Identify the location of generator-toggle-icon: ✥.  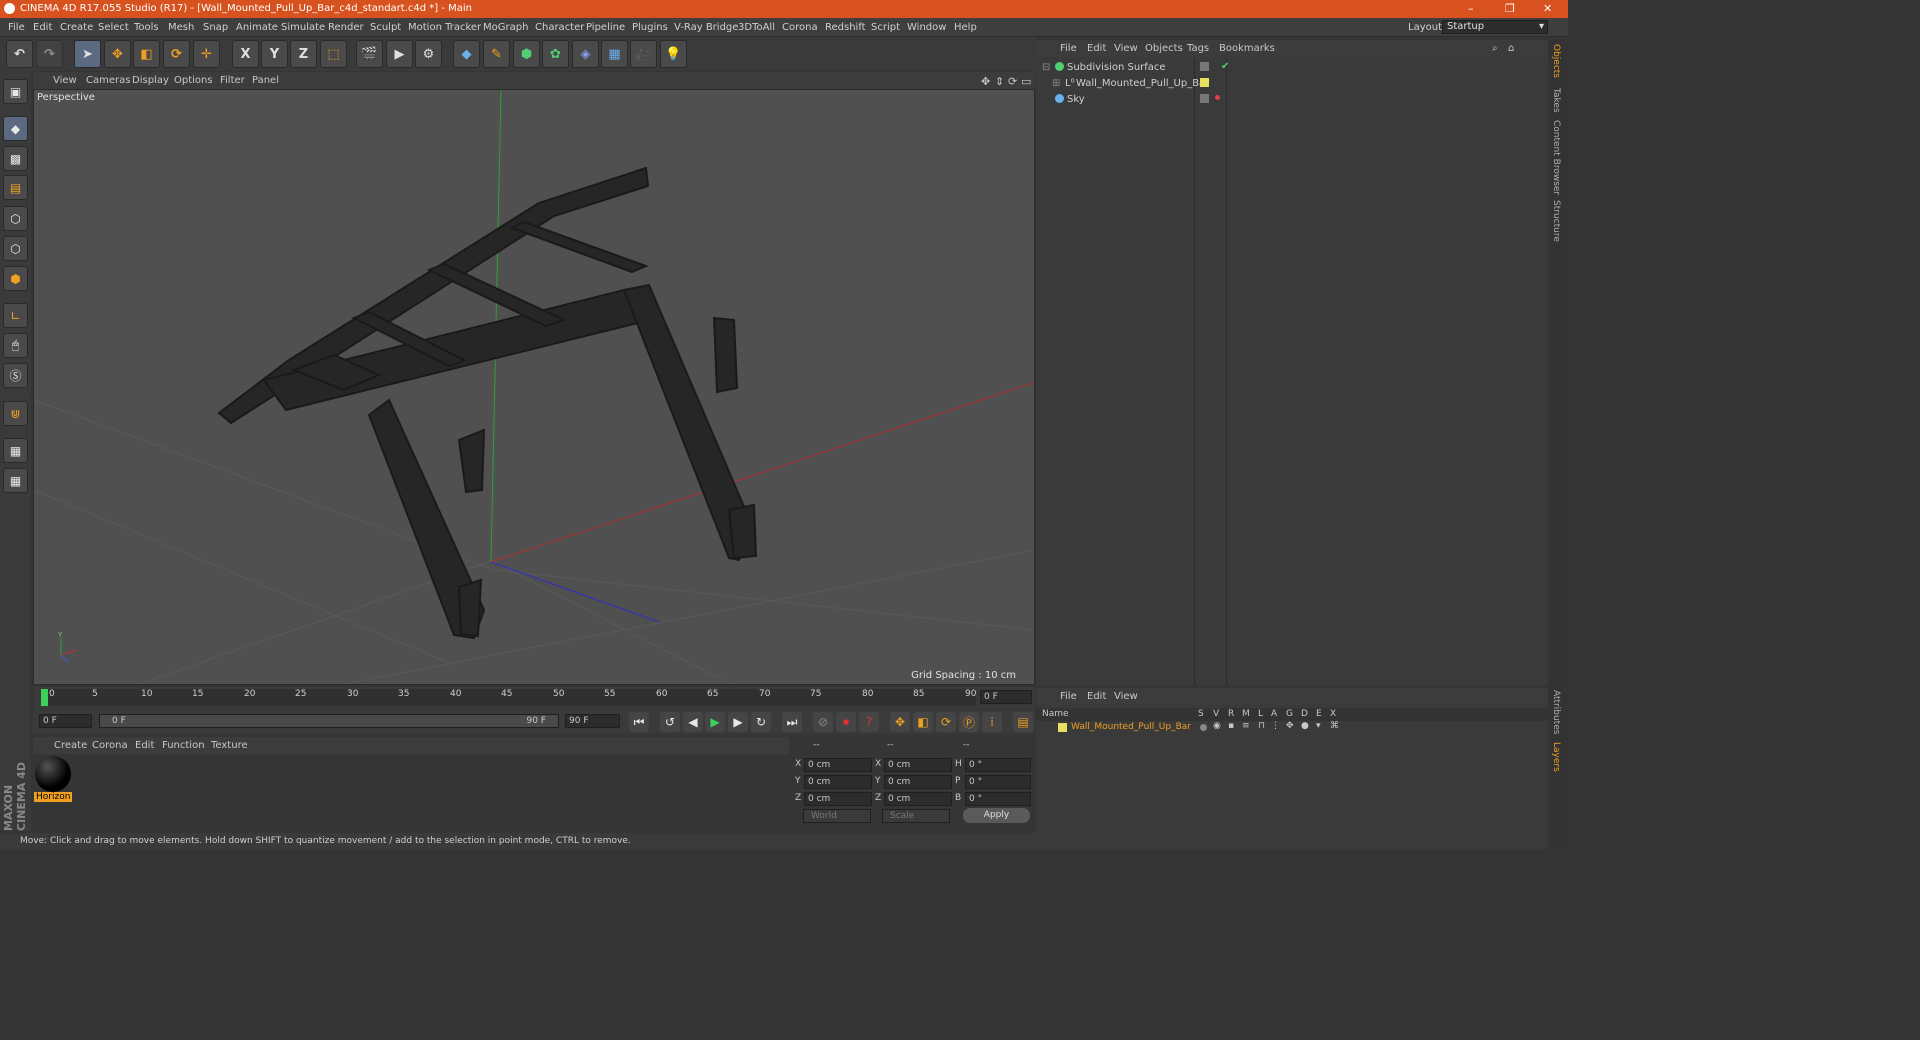
(1290, 726).